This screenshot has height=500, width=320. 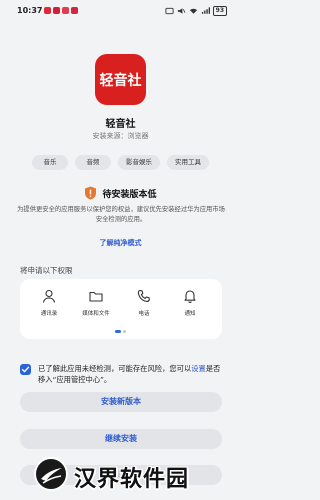 I want to click on category-tag: 音频, so click(x=93, y=162).